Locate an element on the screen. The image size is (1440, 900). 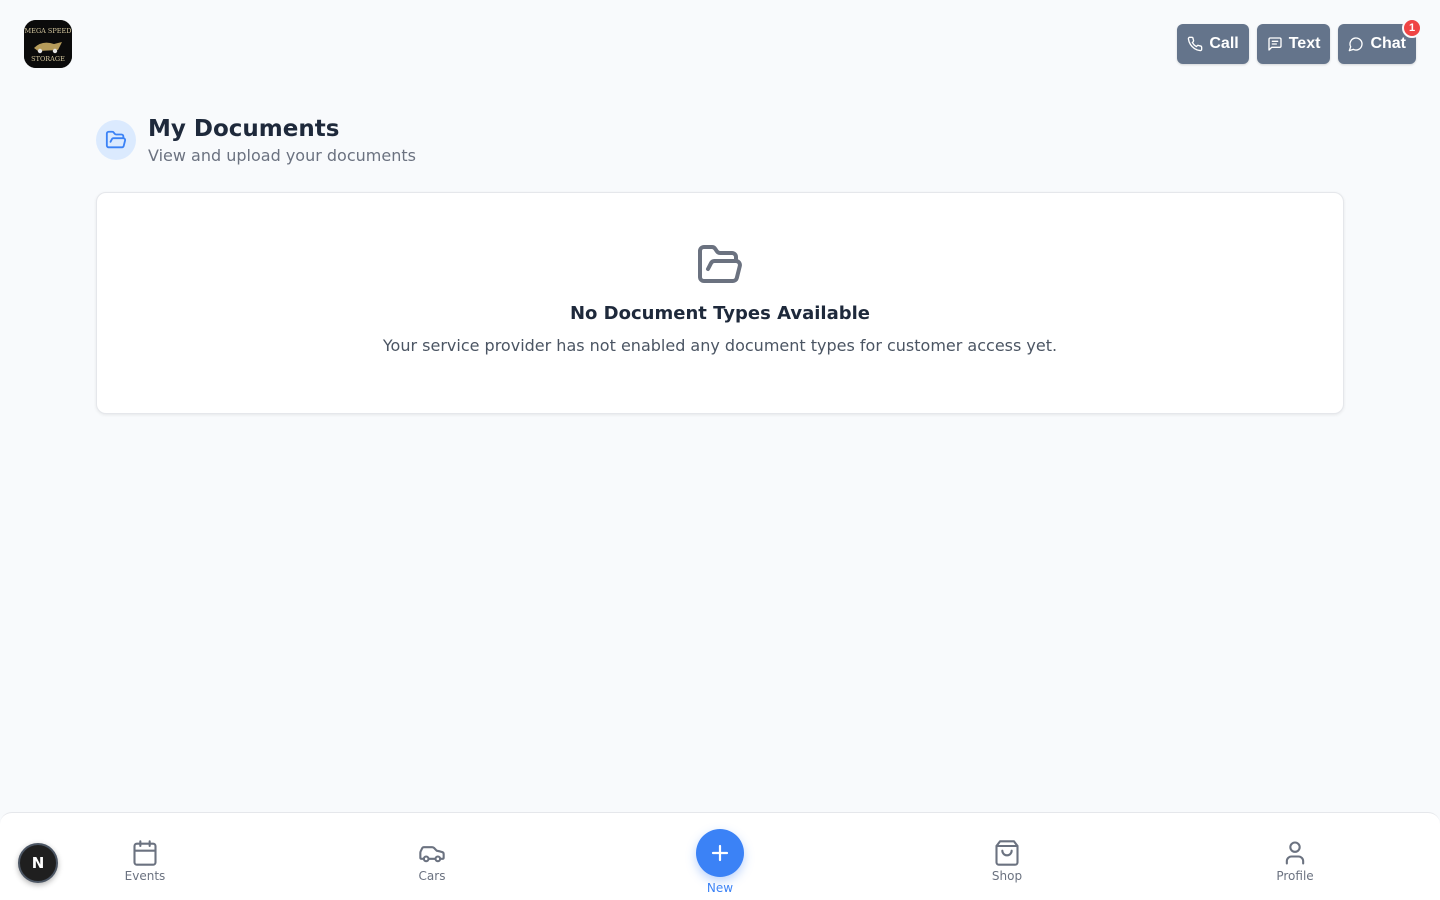
page-title: My Documents is located at coordinates (244, 129).